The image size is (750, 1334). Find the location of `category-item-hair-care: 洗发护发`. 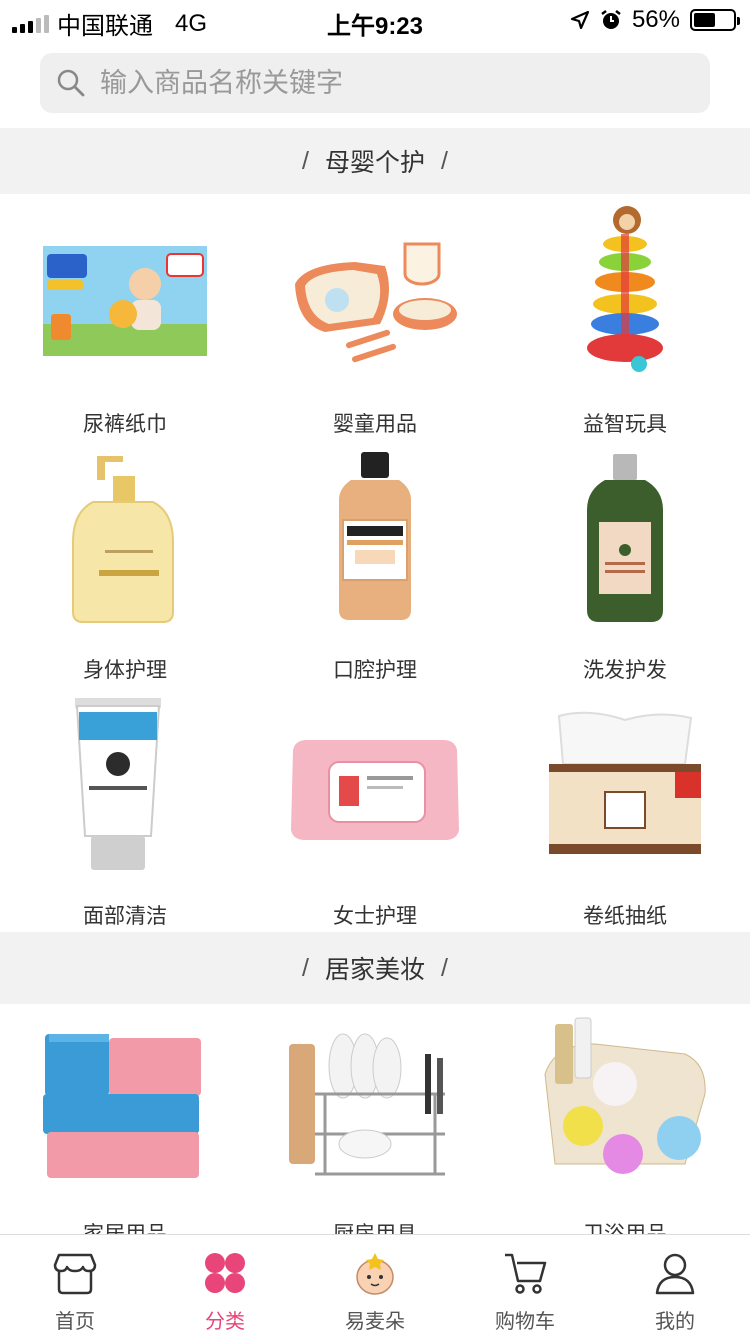

category-item-hair-care: 洗发护发 is located at coordinates (625, 563).